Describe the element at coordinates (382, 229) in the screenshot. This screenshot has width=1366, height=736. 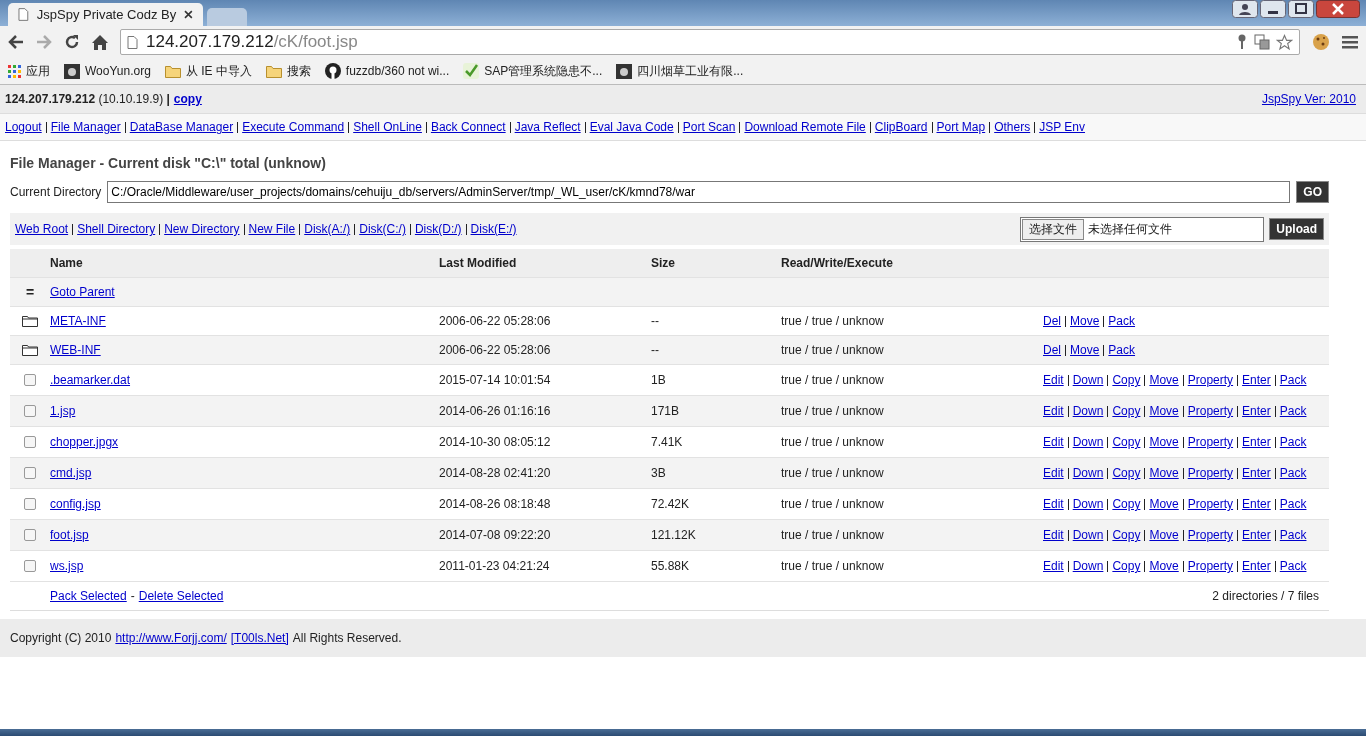
I see `tool-link: Disk(C:/)` at that location.